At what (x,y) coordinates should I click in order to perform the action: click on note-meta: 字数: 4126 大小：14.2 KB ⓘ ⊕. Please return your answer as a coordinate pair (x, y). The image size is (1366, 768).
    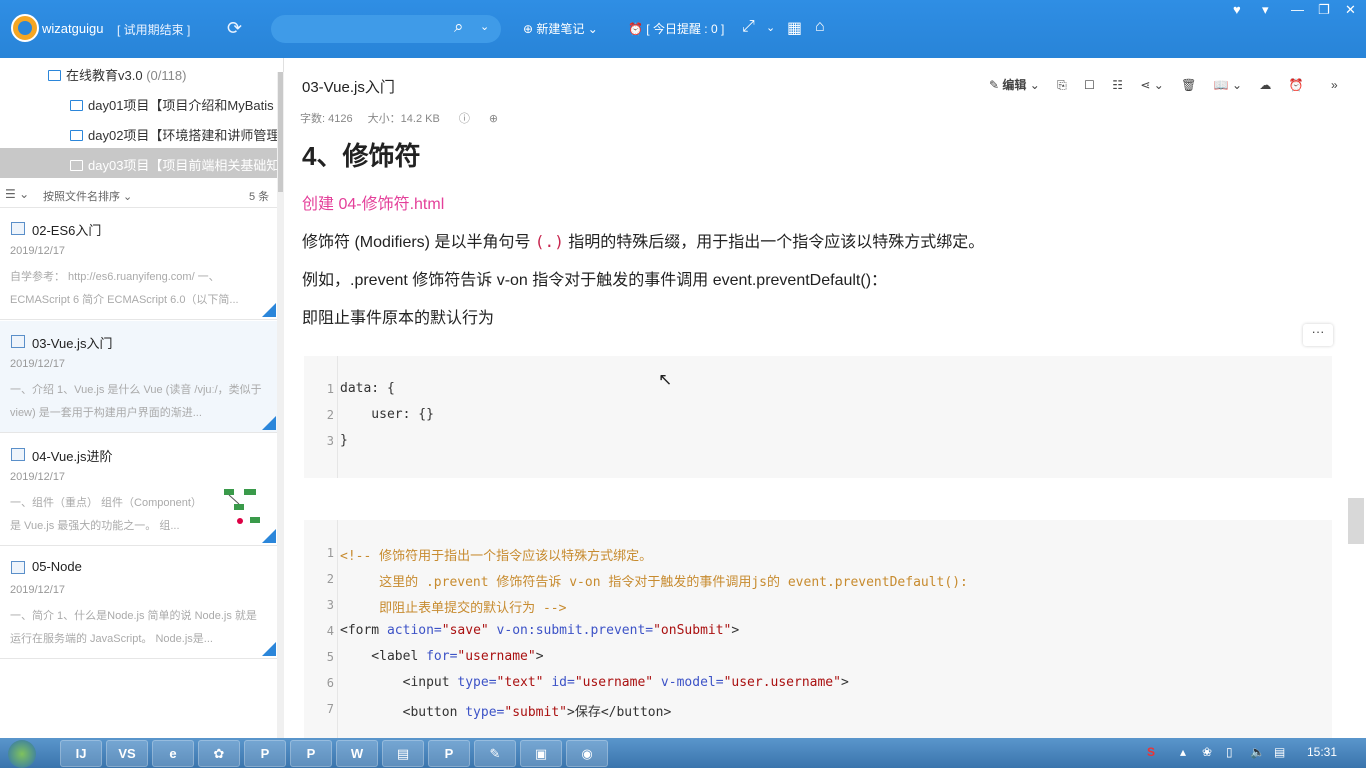
    Looking at the image, I should click on (399, 118).